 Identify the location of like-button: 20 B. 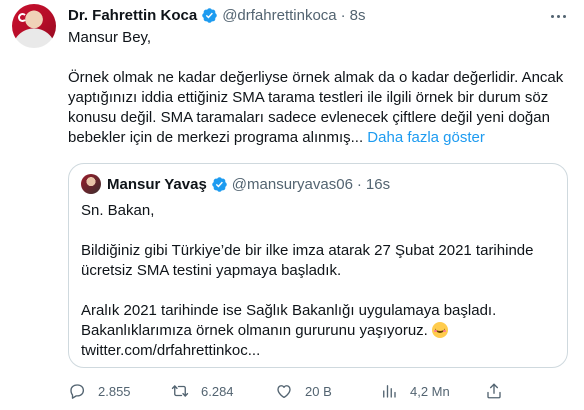
(303, 391).